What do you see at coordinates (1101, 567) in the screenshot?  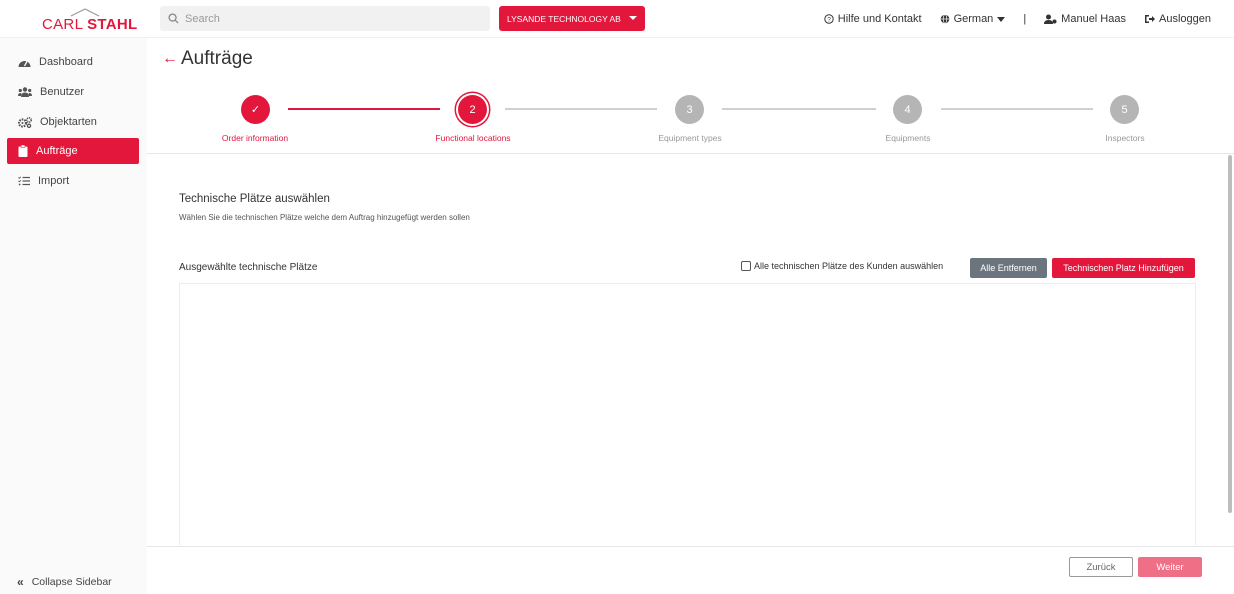 I see `back-button: Zurück` at bounding box center [1101, 567].